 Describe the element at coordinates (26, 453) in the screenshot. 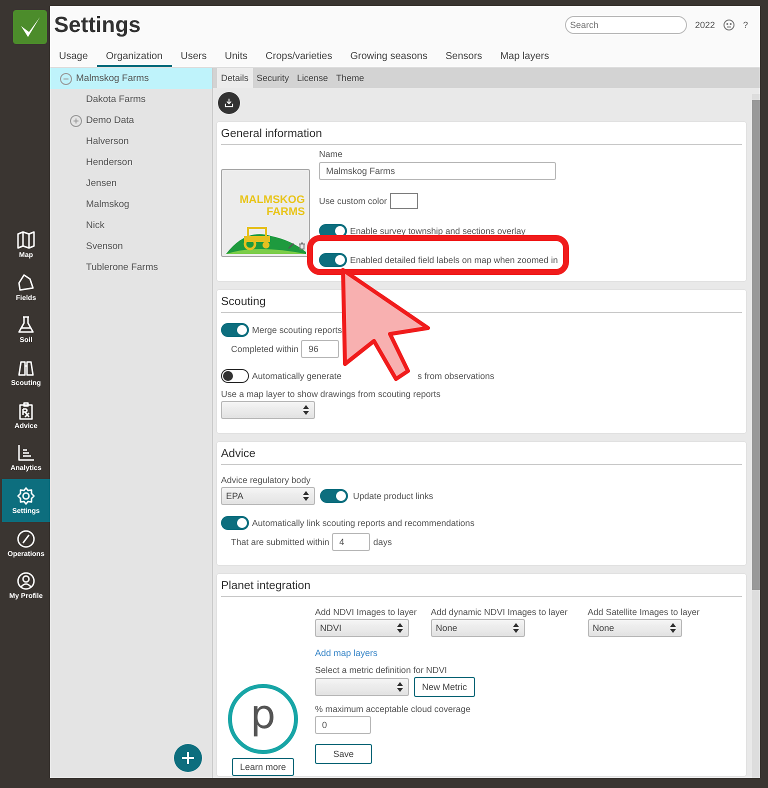

I see `chart-icon` at that location.